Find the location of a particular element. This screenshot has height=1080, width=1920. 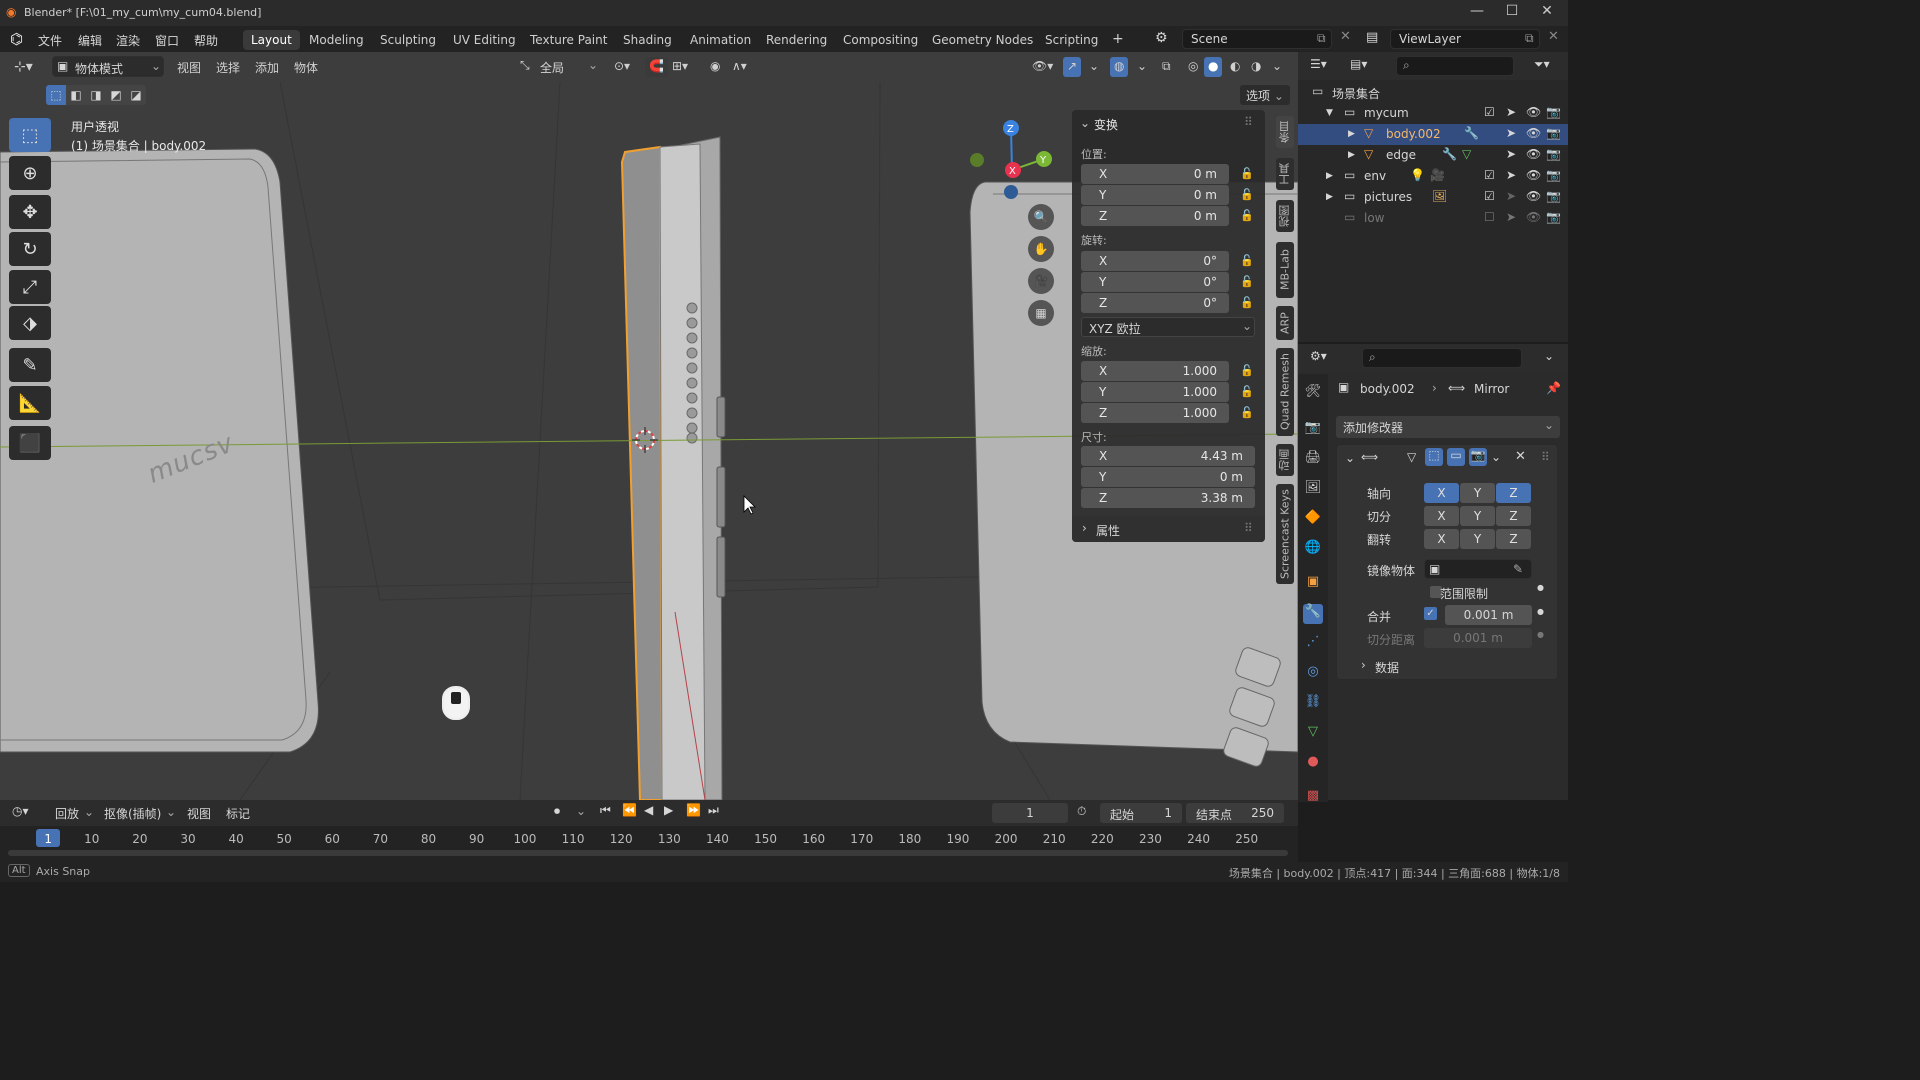

properties-search-input: ⌕ is located at coordinates (1442, 358).